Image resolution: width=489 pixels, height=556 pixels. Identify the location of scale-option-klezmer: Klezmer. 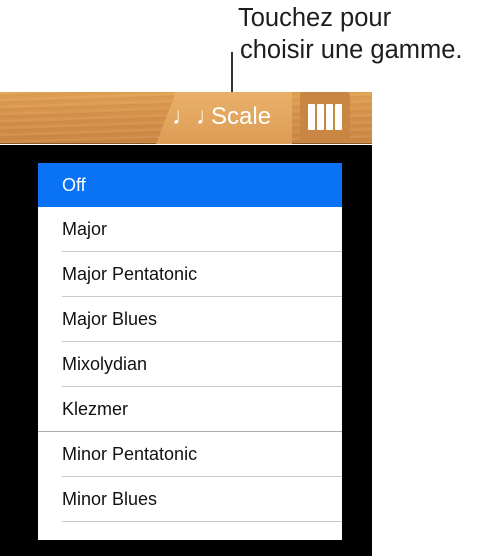
(190, 409).